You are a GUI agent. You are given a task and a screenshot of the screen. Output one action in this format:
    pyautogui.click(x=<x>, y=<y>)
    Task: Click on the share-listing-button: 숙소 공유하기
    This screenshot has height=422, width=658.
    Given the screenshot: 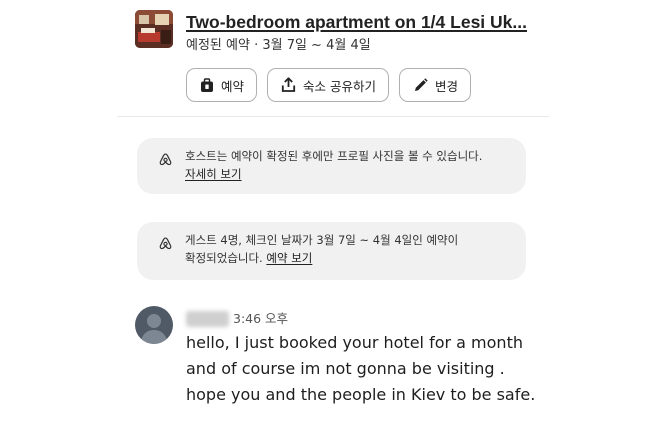 What is the action you would take?
    pyautogui.click(x=328, y=85)
    